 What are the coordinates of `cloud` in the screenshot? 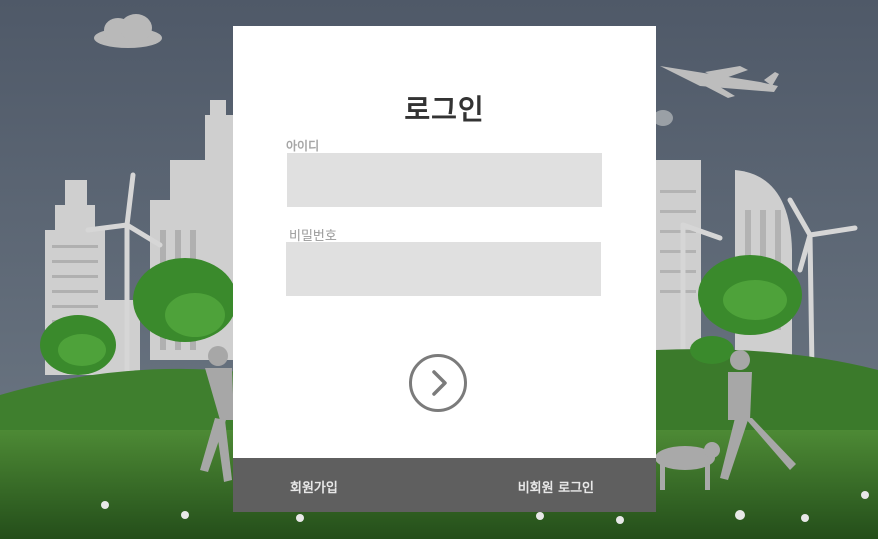 It's located at (663, 118).